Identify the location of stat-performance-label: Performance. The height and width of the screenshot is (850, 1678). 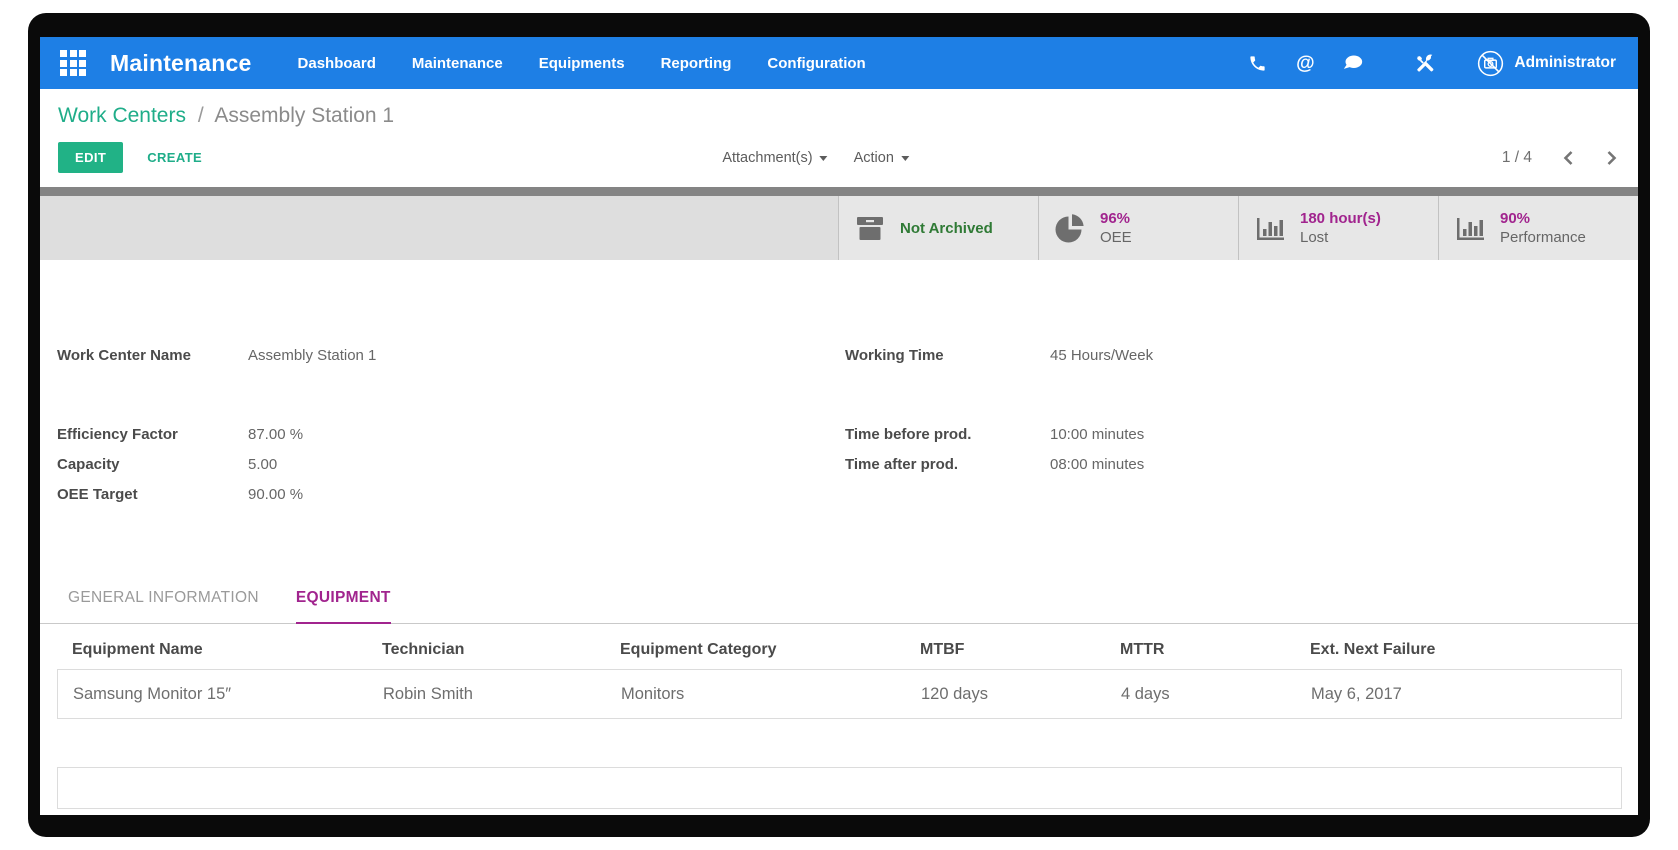
(1543, 237).